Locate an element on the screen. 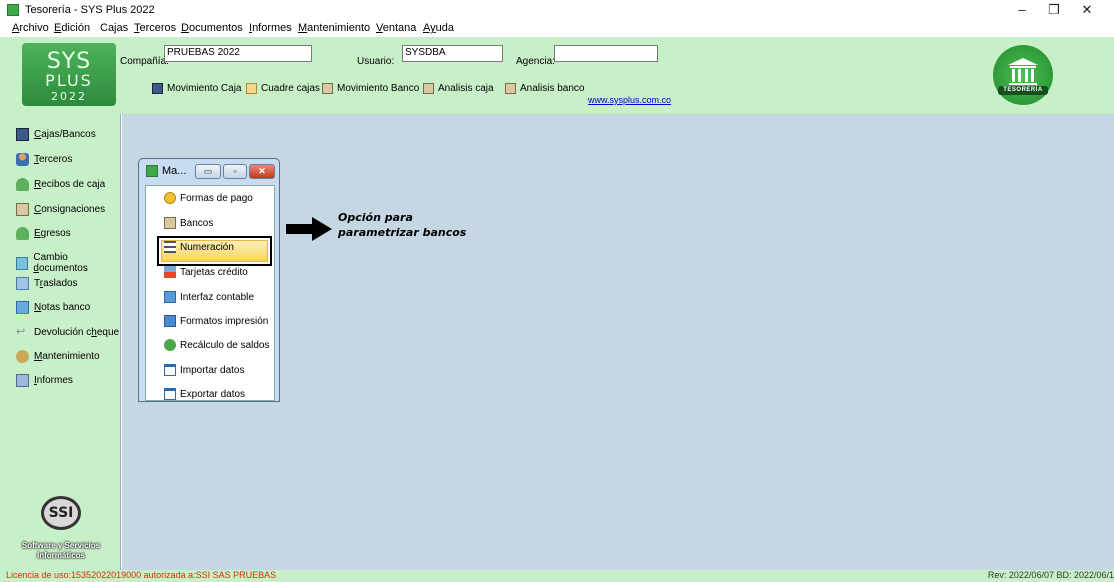 The height and width of the screenshot is (582, 1114). list-icon is located at coordinates (170, 247).